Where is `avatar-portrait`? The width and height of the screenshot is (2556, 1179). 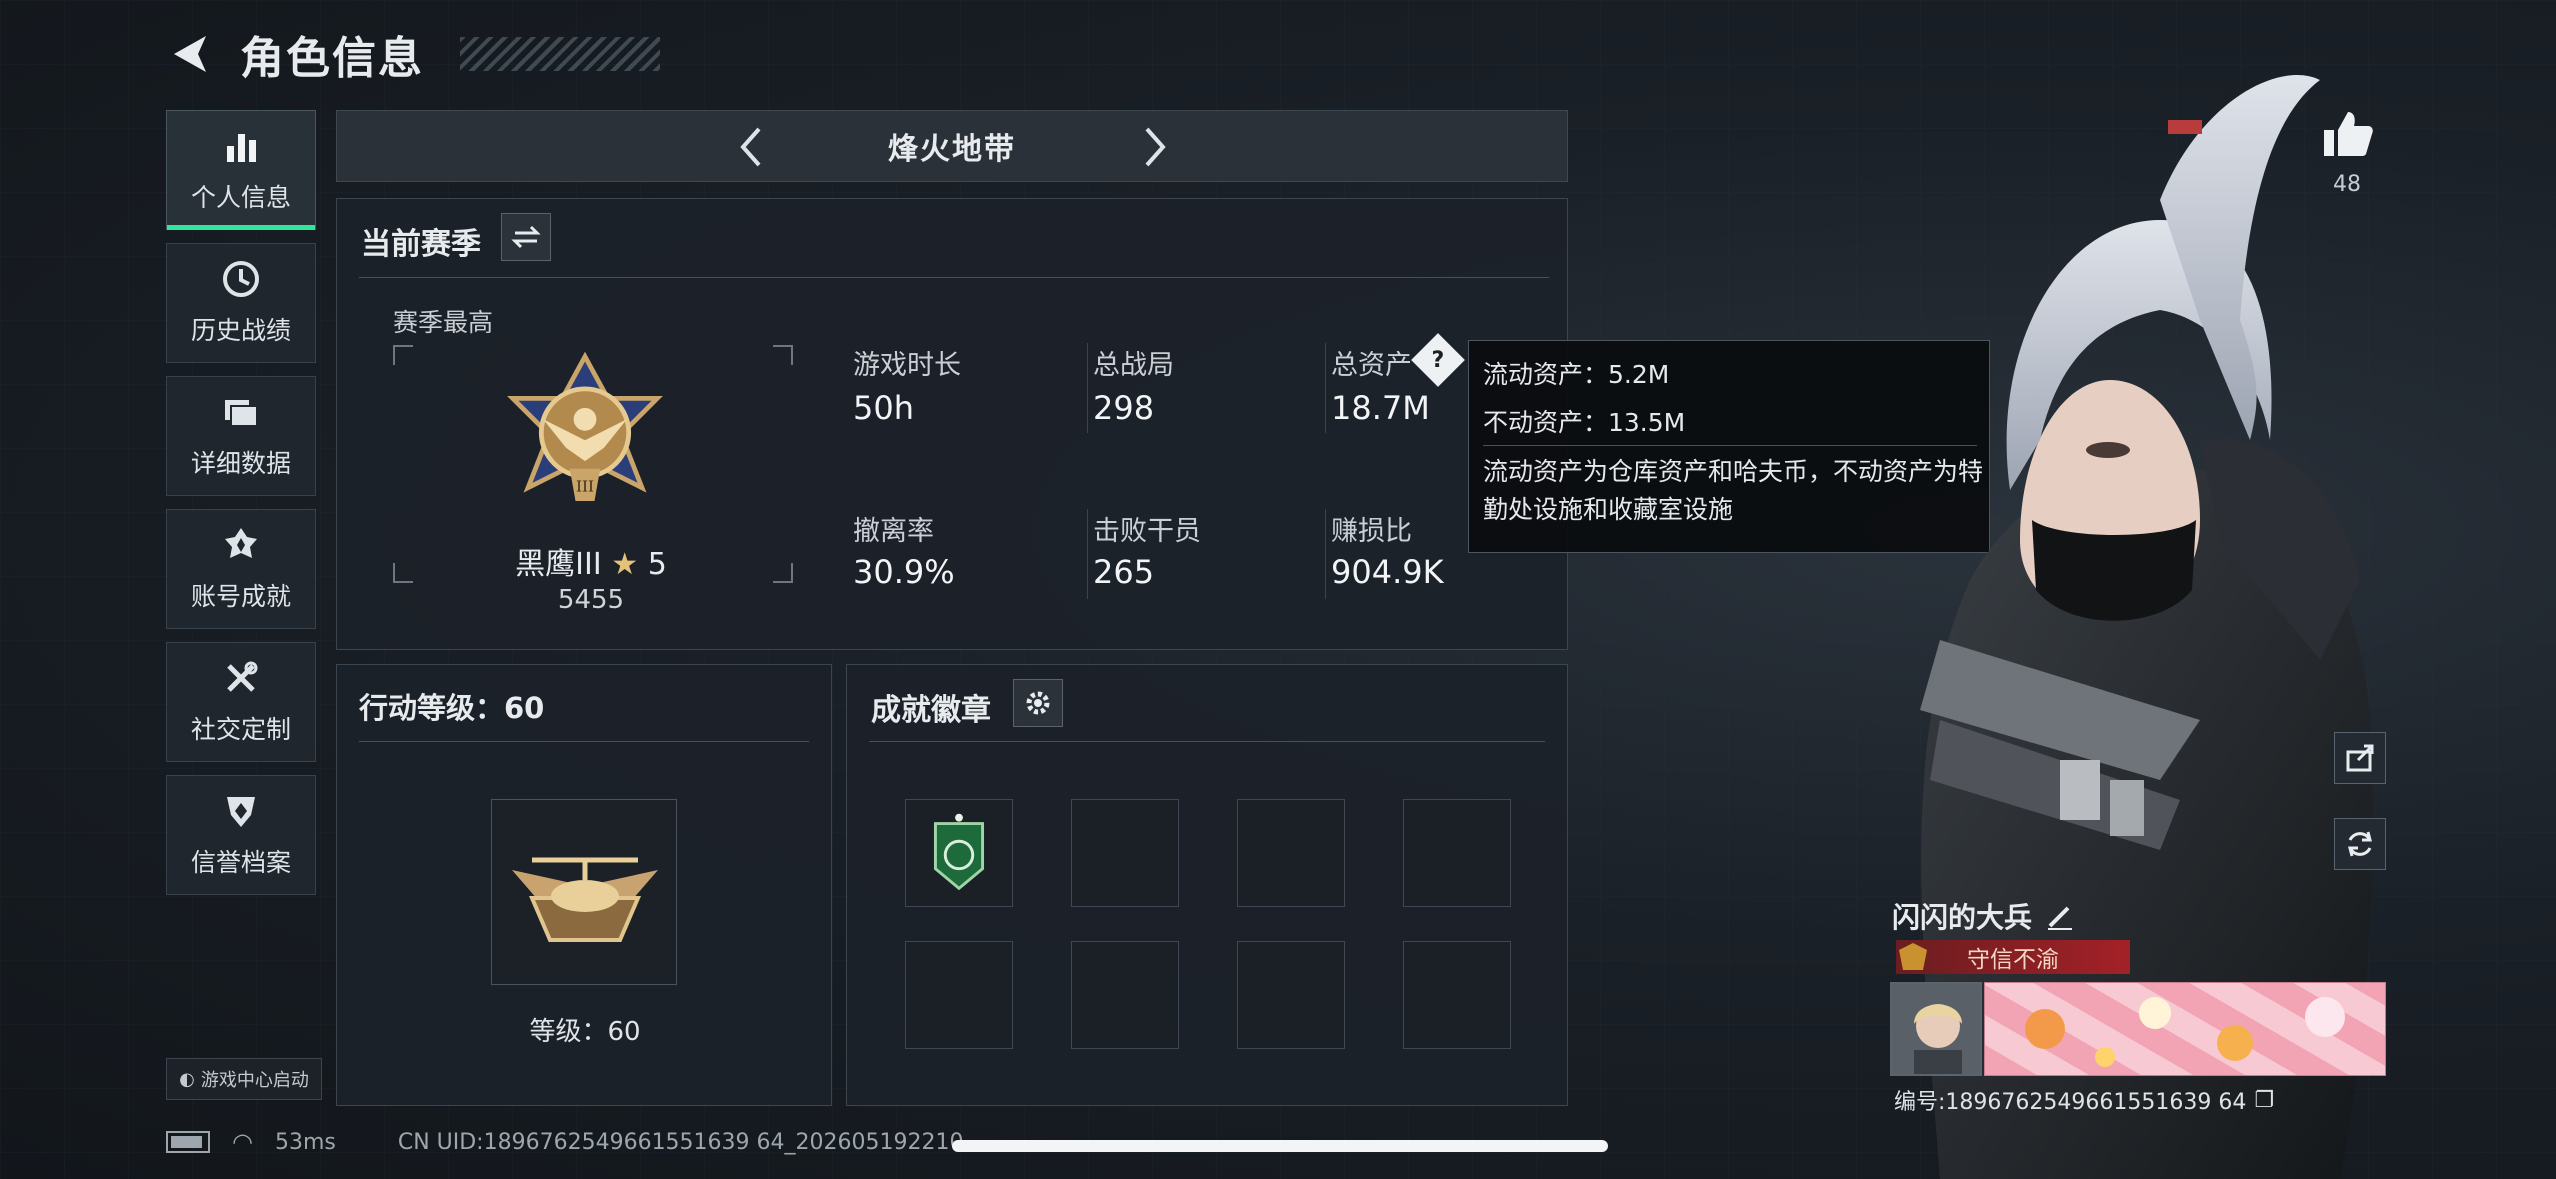
avatar-portrait is located at coordinates (1936, 1029).